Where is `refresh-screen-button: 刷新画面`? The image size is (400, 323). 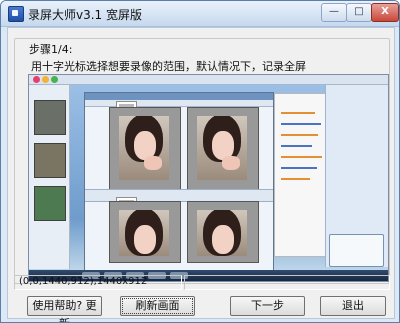 refresh-screen-button: 刷新画面 is located at coordinates (157, 306).